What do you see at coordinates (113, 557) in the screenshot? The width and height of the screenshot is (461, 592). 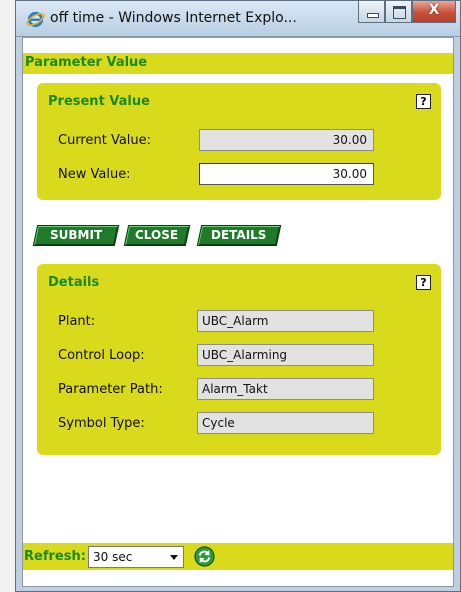 I see `refresh-select-value: 30 sec` at bounding box center [113, 557].